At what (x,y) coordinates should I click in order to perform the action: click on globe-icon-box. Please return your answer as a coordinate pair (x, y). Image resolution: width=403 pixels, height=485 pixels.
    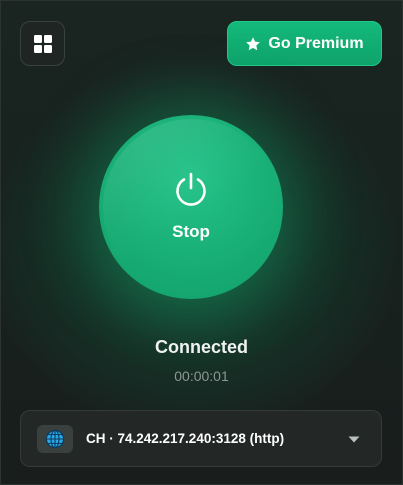
    Looking at the image, I should click on (55, 439).